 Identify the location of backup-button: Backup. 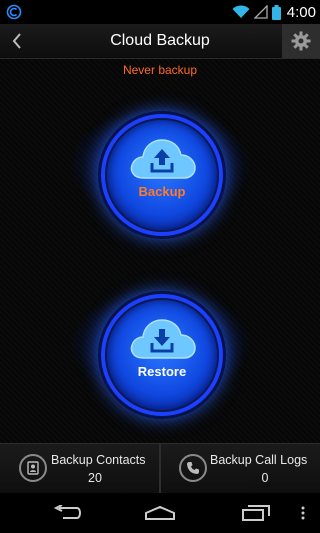
(162, 175).